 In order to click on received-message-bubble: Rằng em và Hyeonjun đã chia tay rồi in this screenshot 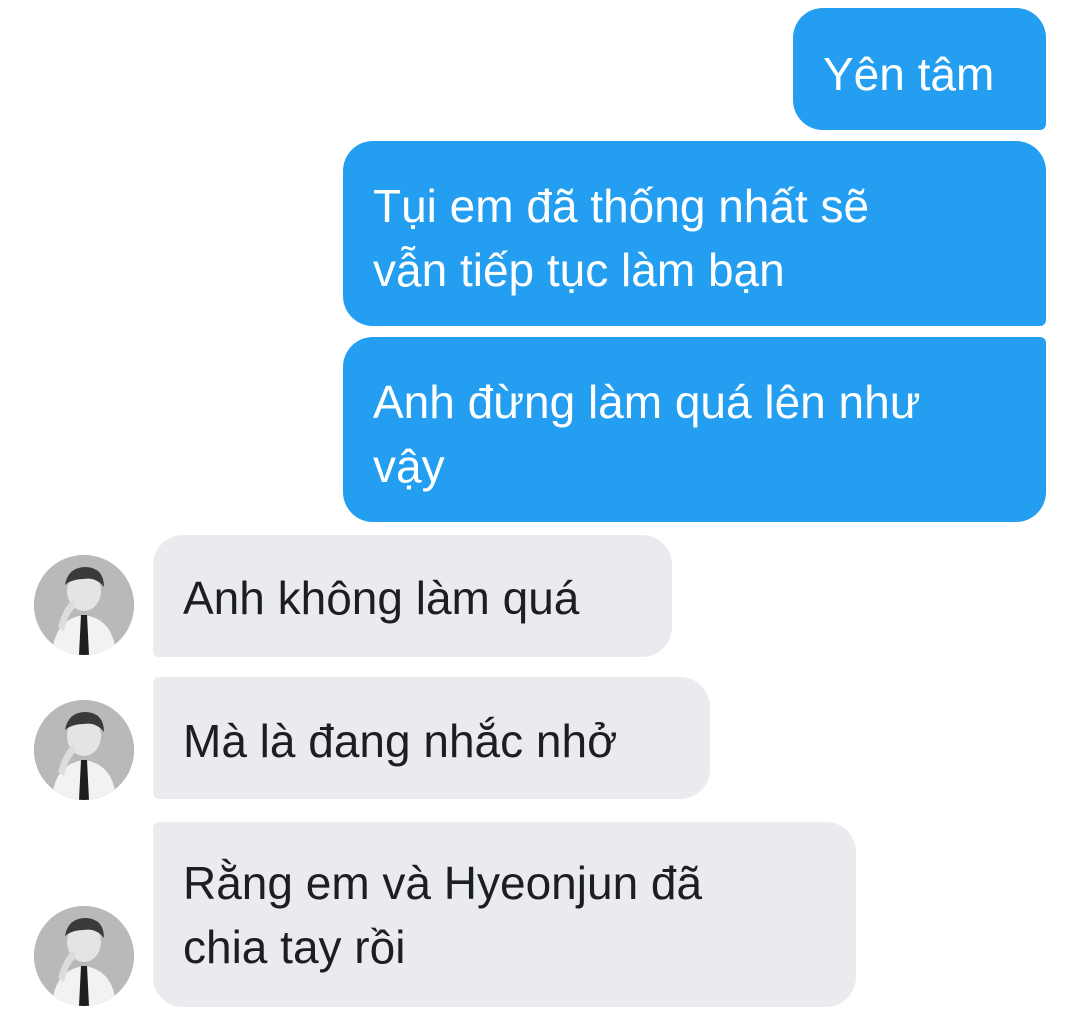, I will do `click(504, 914)`.